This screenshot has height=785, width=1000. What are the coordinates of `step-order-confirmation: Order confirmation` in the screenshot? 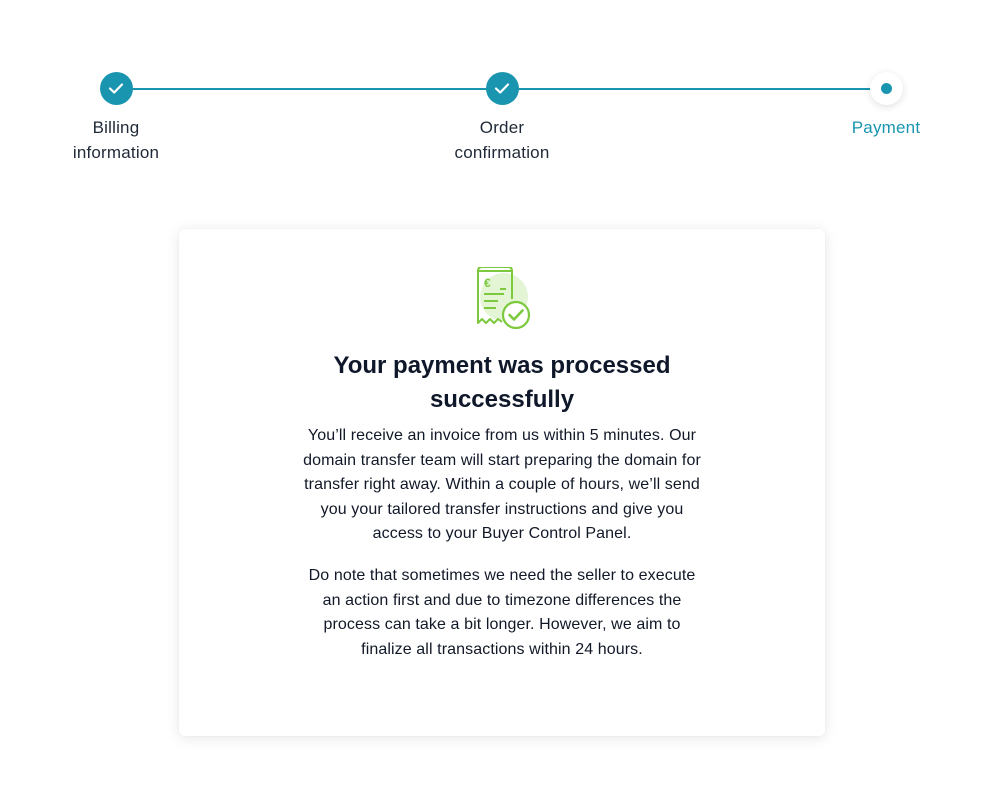 It's located at (502, 118).